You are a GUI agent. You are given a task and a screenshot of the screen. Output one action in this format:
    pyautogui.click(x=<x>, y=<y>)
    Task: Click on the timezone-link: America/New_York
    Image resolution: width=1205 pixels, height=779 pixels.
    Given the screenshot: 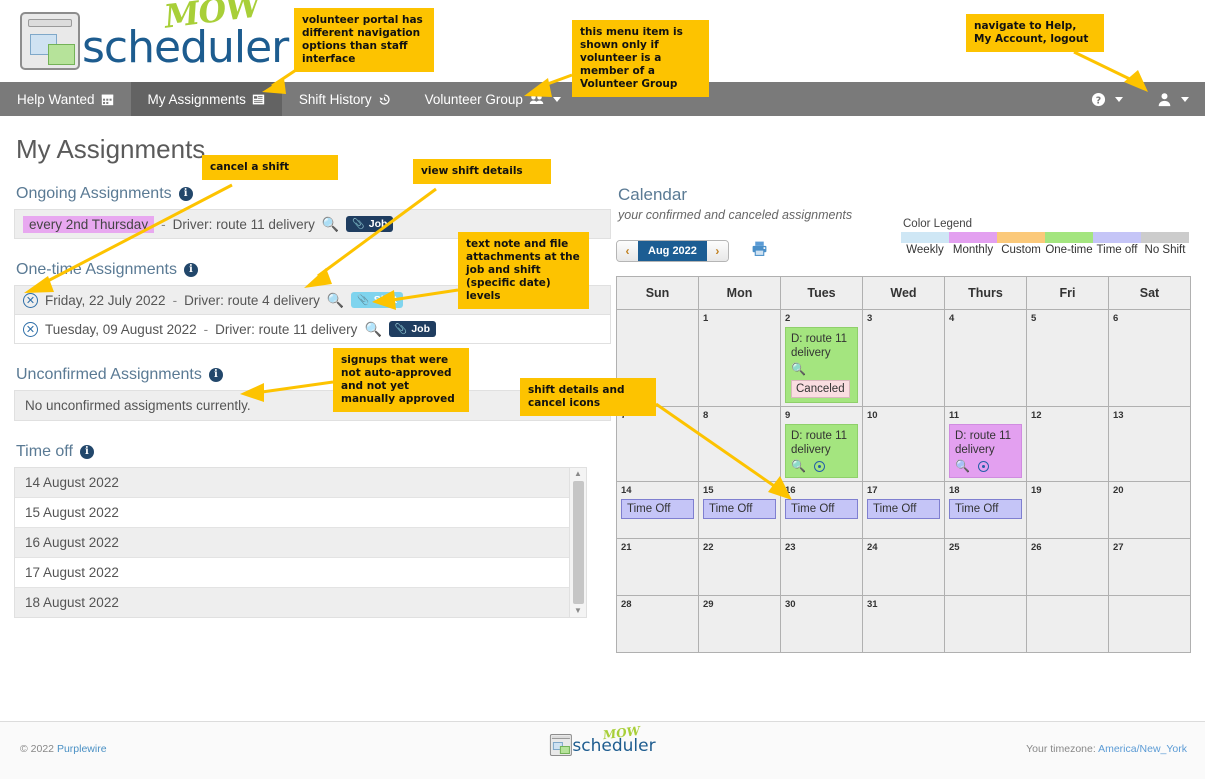 What is the action you would take?
    pyautogui.click(x=1142, y=749)
    